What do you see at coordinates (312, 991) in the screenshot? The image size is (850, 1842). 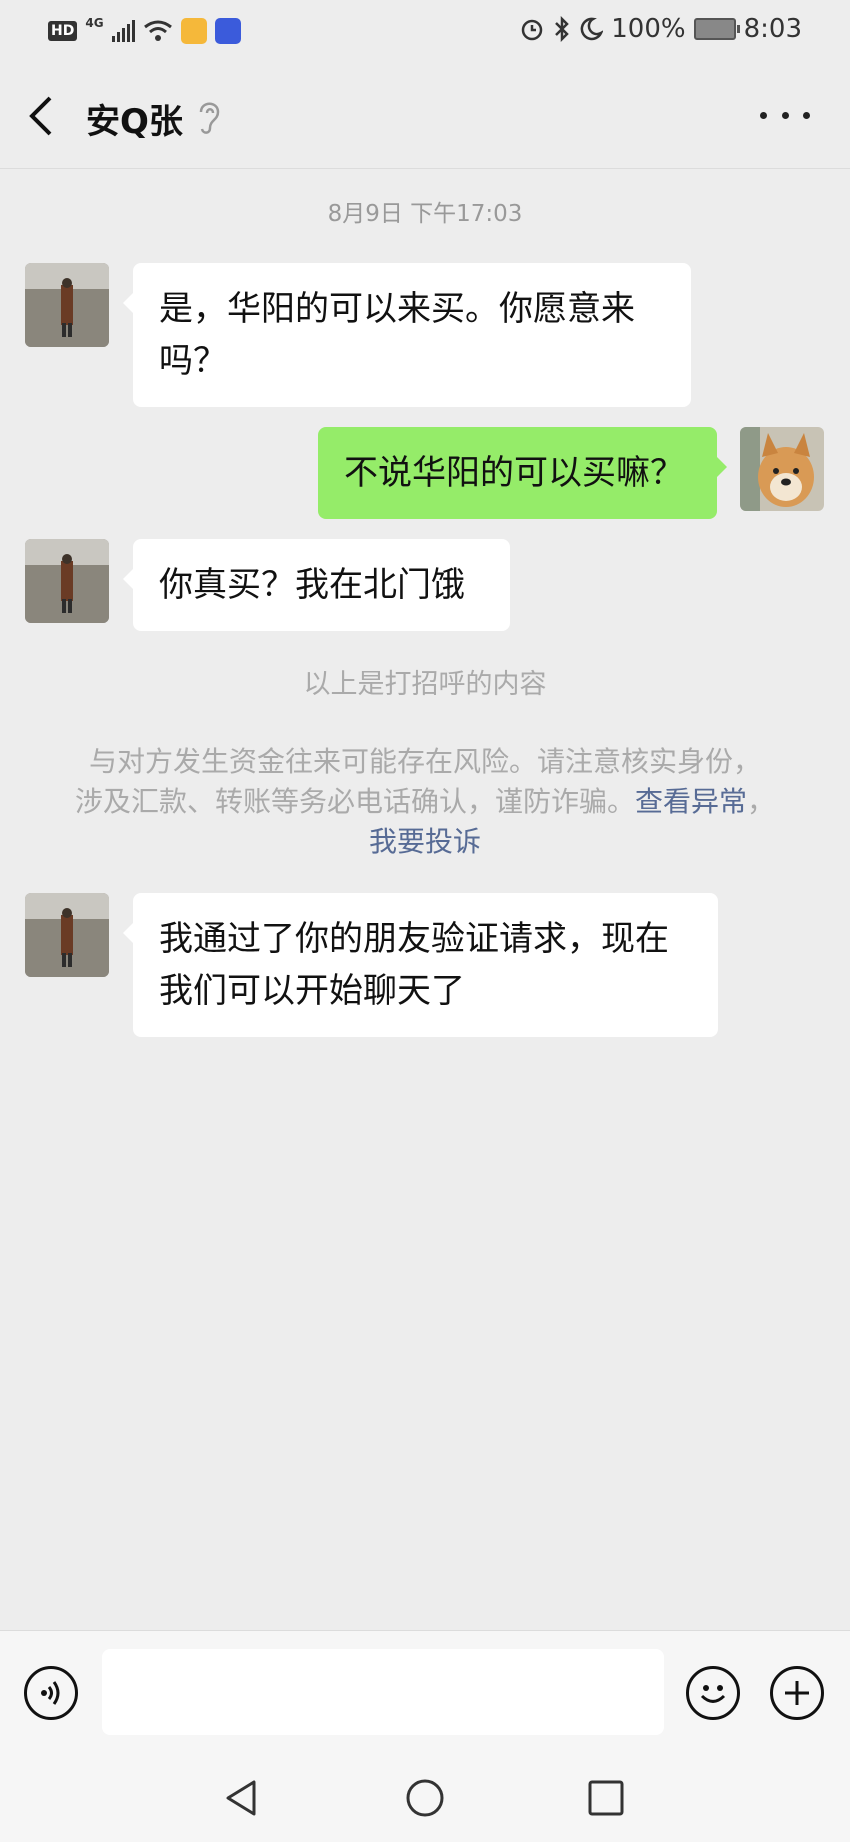 I see `message-text-line: 我们可以开始聊天了` at bounding box center [312, 991].